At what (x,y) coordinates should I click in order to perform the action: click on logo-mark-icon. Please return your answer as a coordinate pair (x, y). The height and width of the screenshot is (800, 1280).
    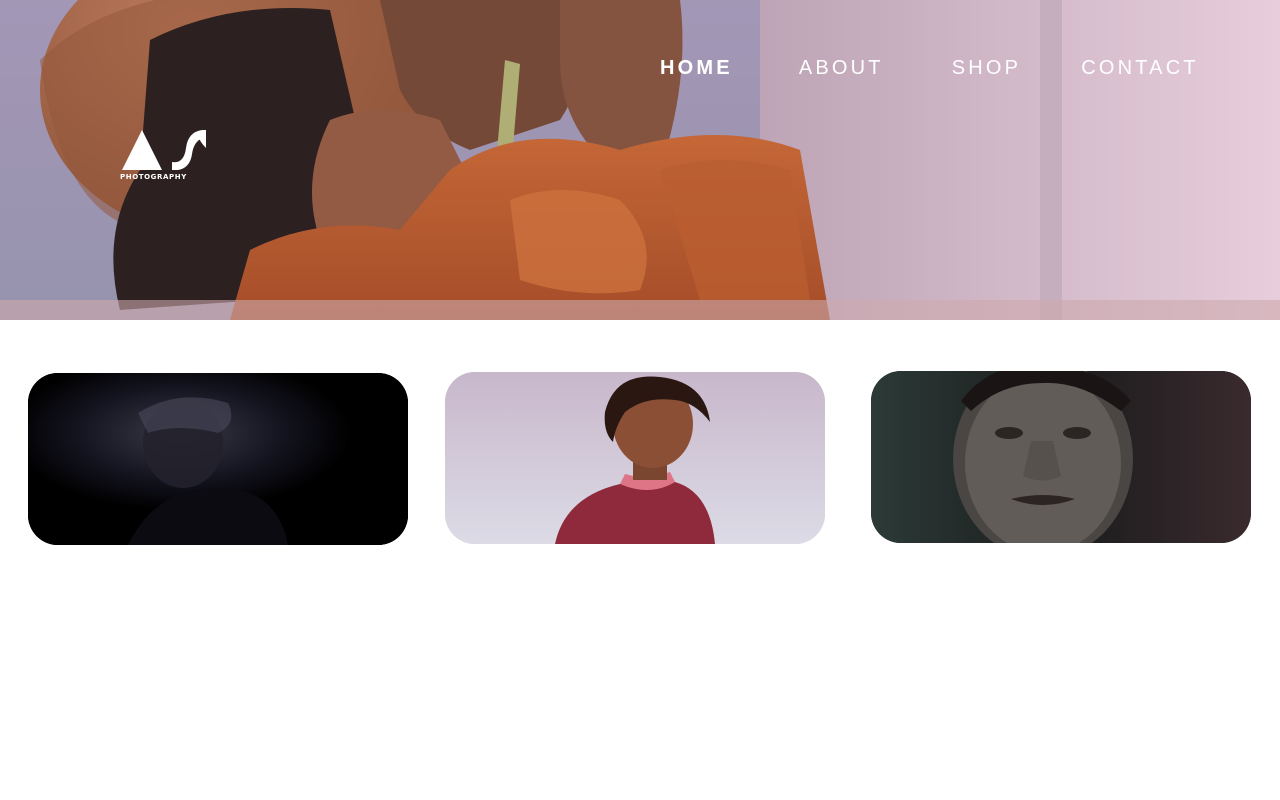
    Looking at the image, I should click on (164, 150).